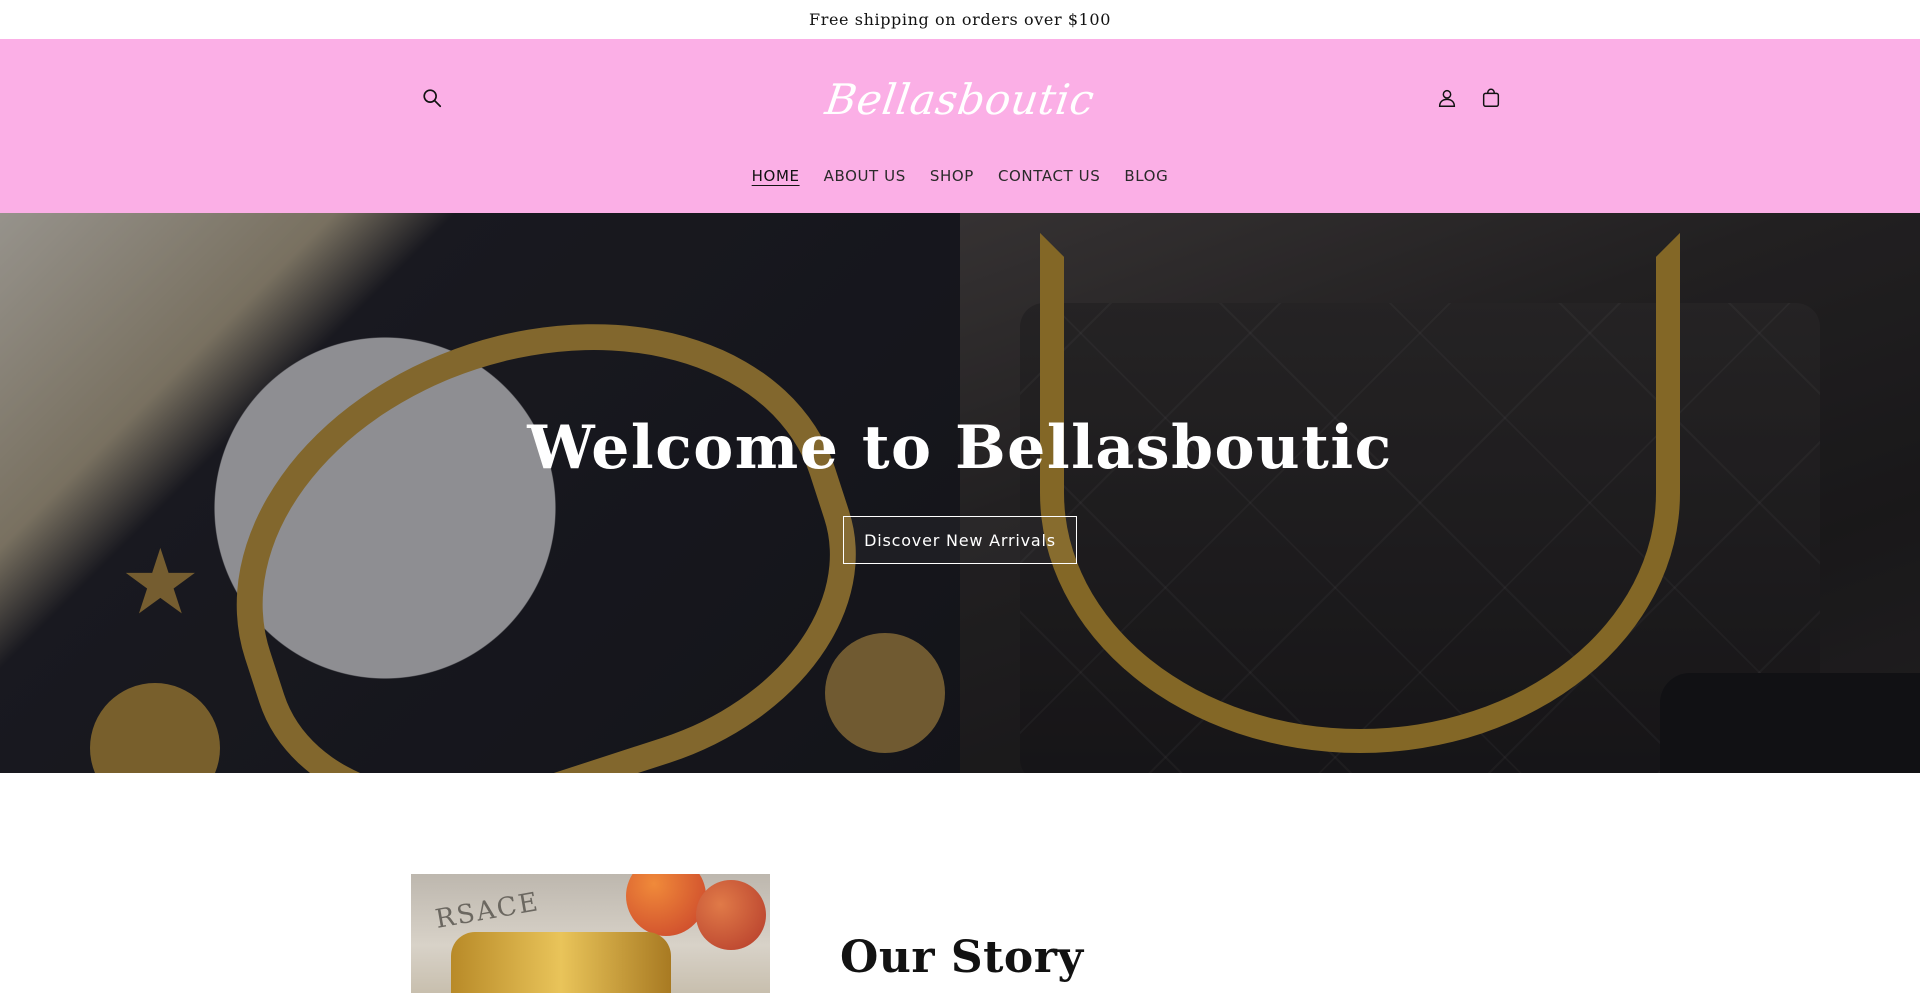 This screenshot has height=993, width=1920. I want to click on main-navigation: HOME ABOUT US SHOP CONTACT US BLOG, so click(960, 176).